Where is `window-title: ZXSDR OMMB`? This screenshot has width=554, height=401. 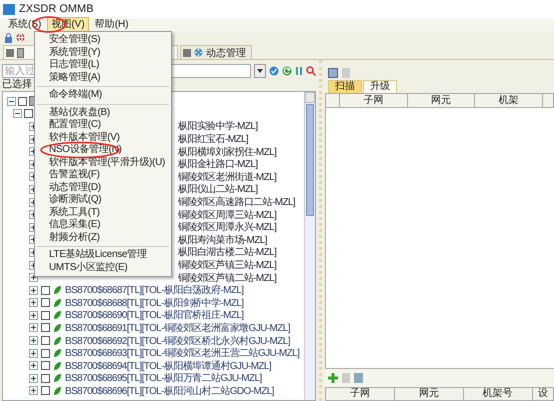 window-title: ZXSDR OMMB is located at coordinates (56, 9).